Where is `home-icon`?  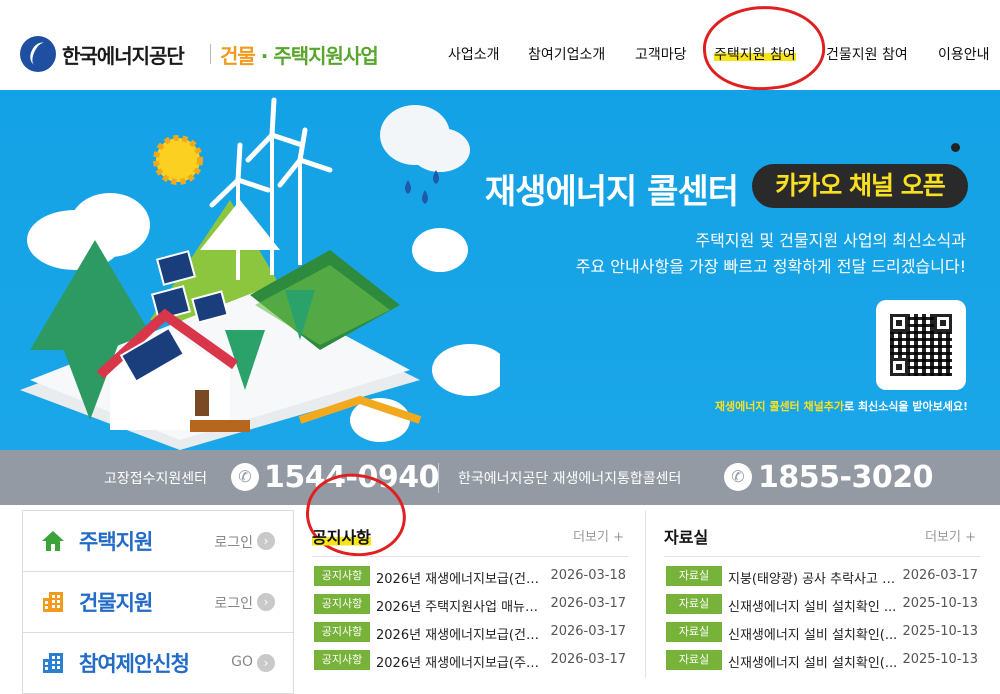
home-icon is located at coordinates (53, 541).